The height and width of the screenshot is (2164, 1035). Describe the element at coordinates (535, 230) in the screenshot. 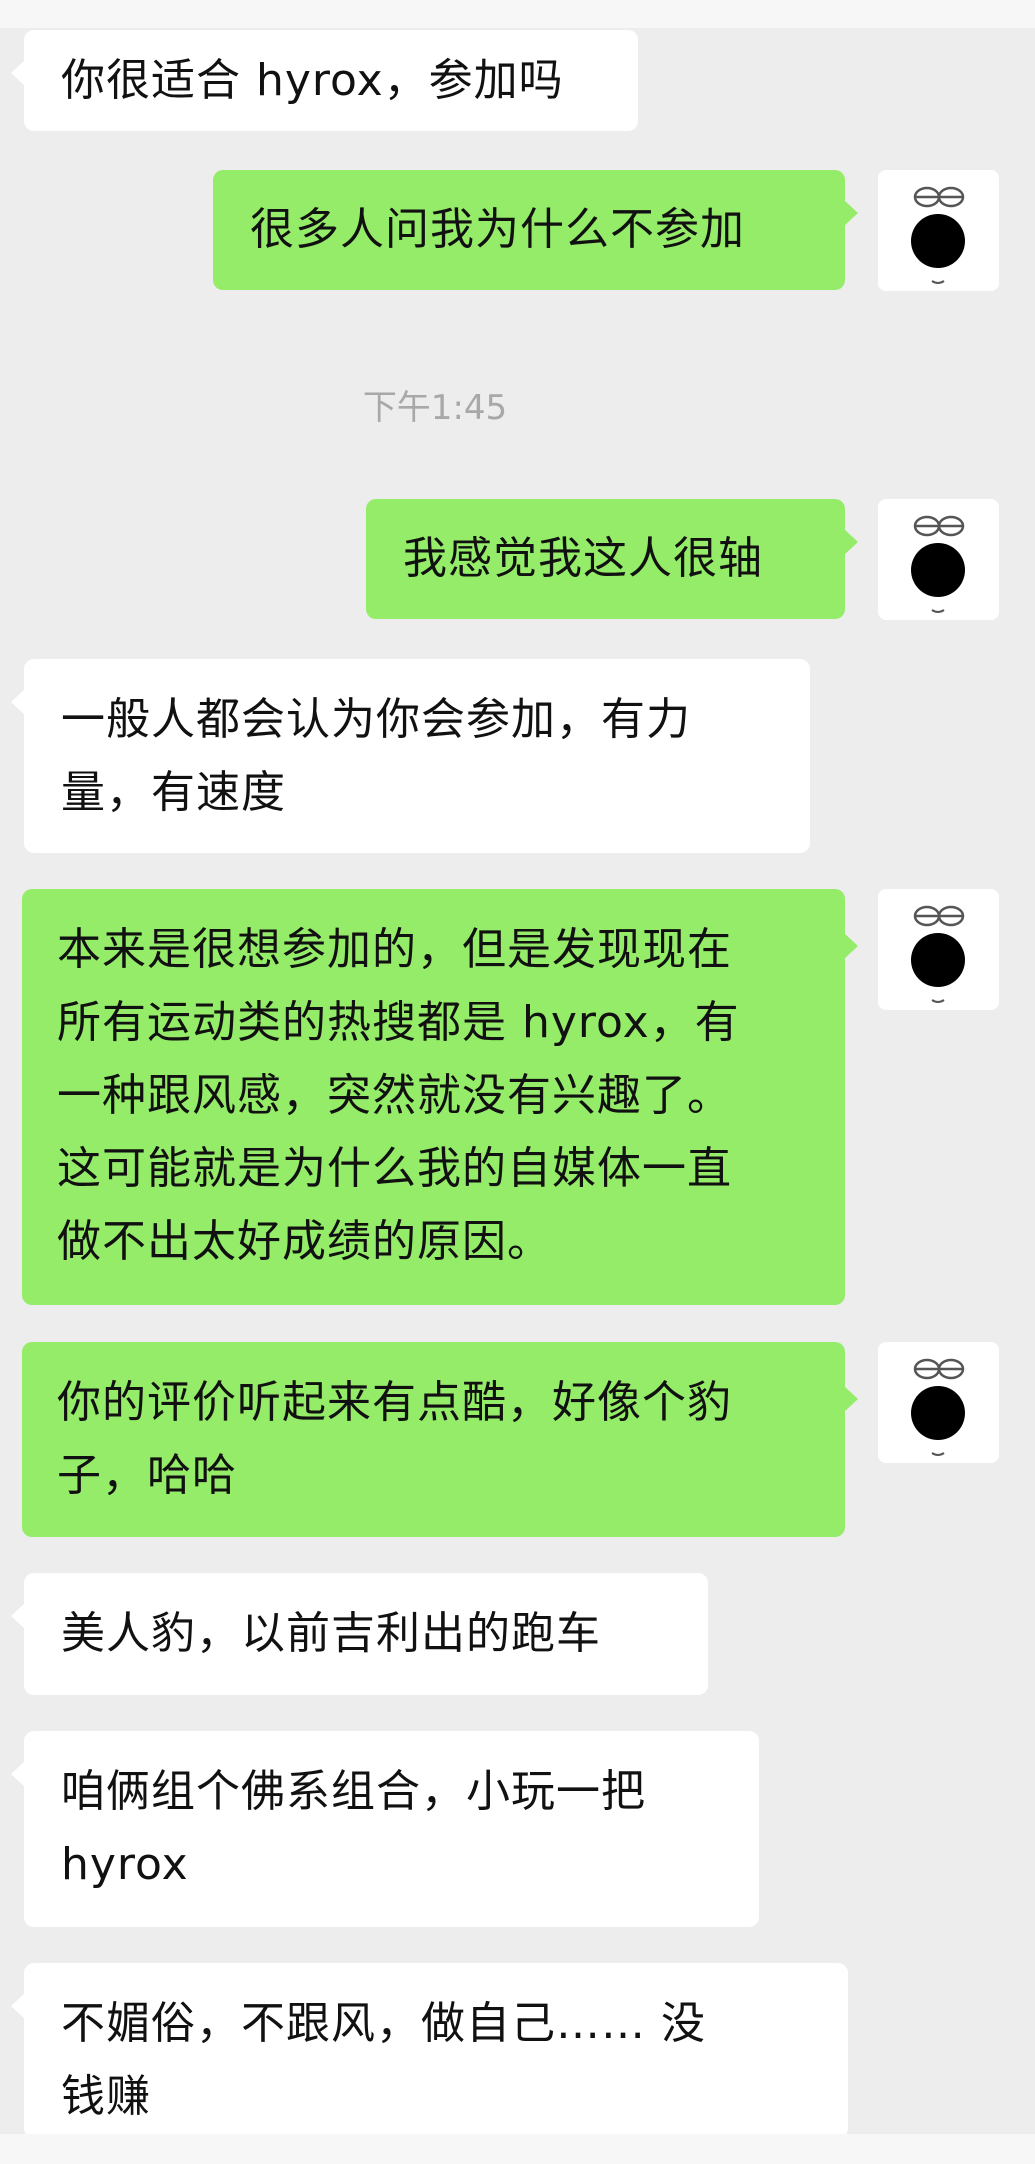

I see `outgoing-message-bubble: 很多人问我为什么不参加` at that location.